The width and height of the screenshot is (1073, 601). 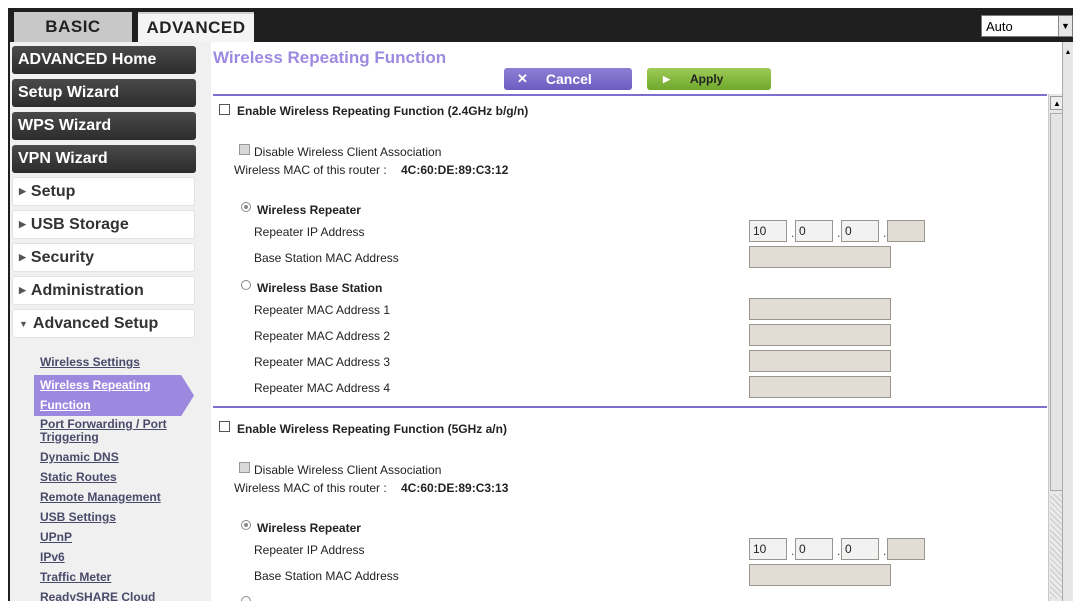 I want to click on tab-advanced: ADVANCED, so click(x=196, y=27).